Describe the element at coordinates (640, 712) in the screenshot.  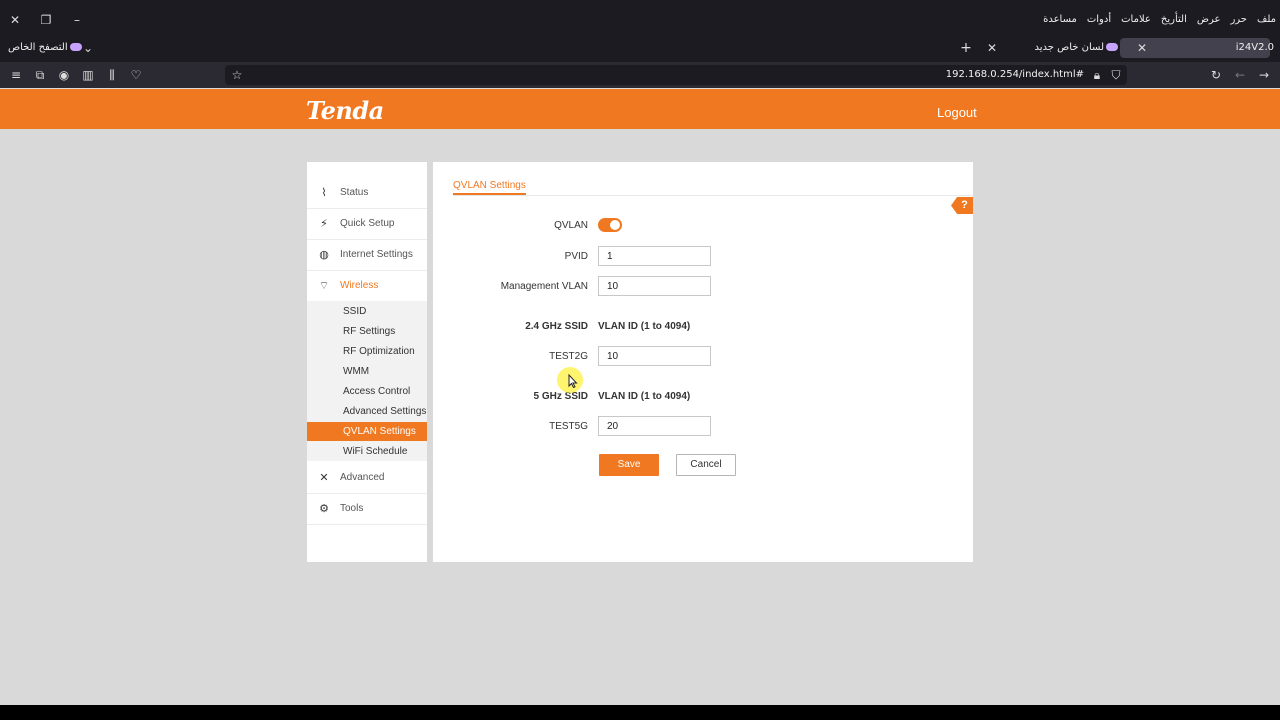
I see `screen-bottom-bar` at that location.